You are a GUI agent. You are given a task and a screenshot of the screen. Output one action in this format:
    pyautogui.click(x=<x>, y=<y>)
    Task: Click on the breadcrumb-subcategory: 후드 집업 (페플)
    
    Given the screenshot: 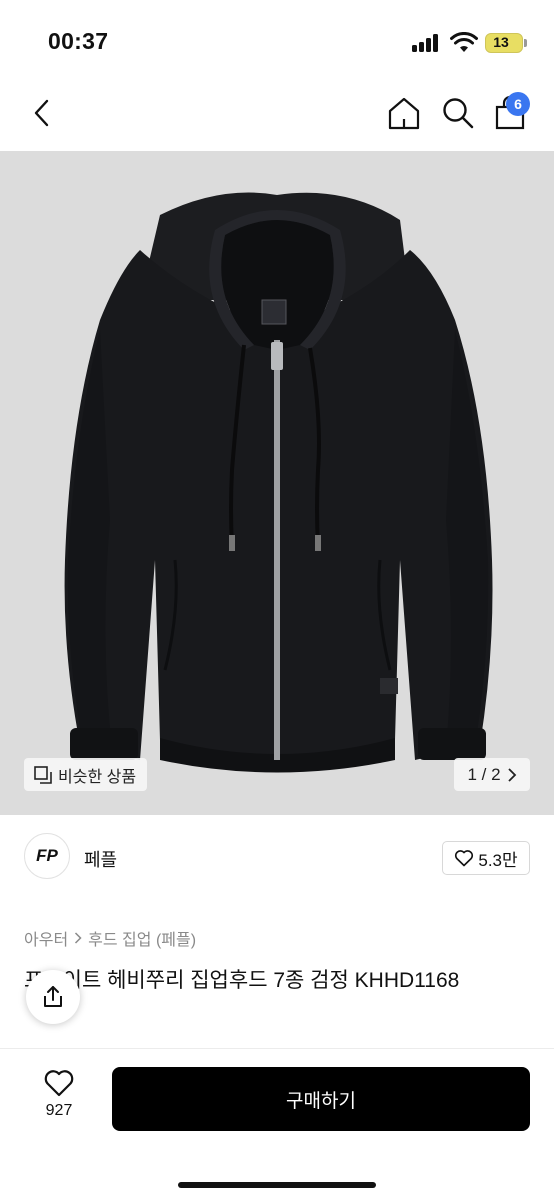 What is the action you would take?
    pyautogui.click(x=142, y=938)
    